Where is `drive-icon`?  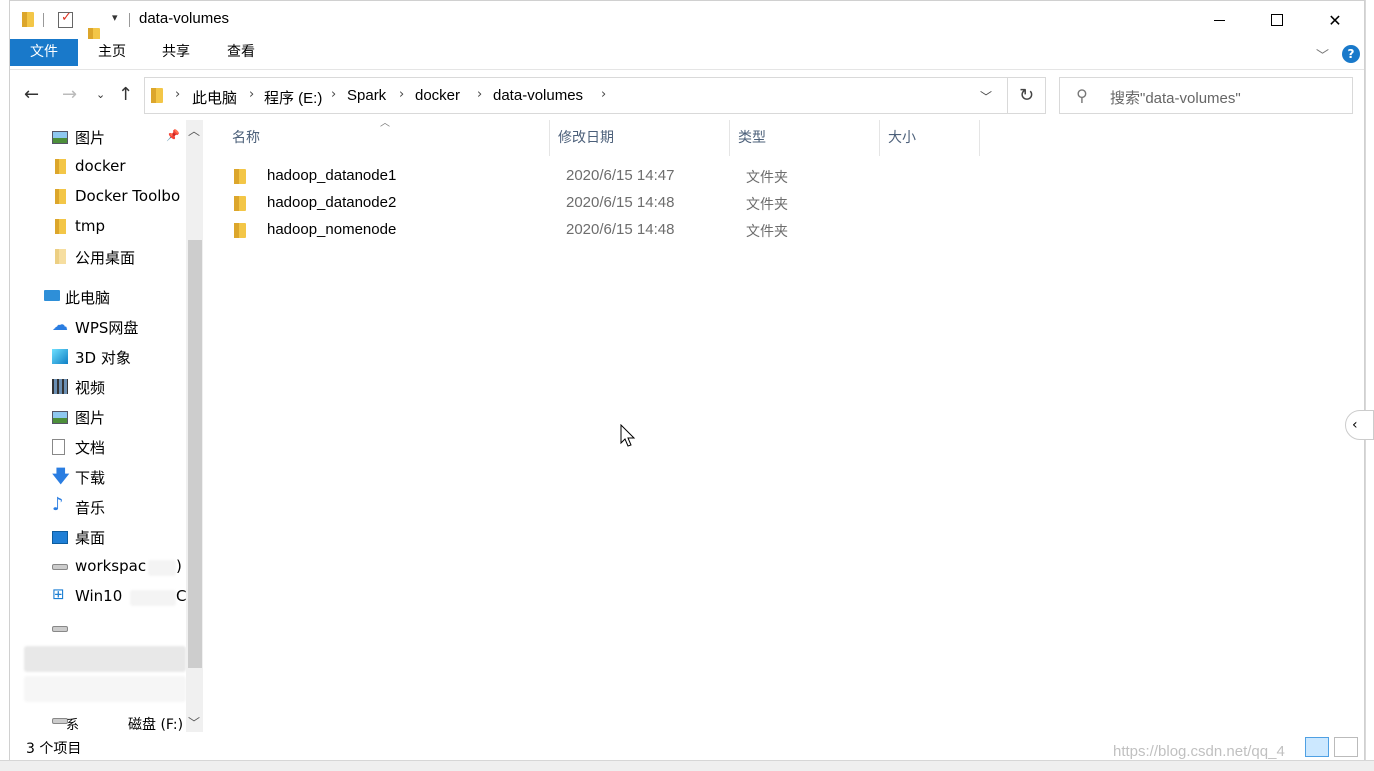
drive-icon is located at coordinates (60, 629).